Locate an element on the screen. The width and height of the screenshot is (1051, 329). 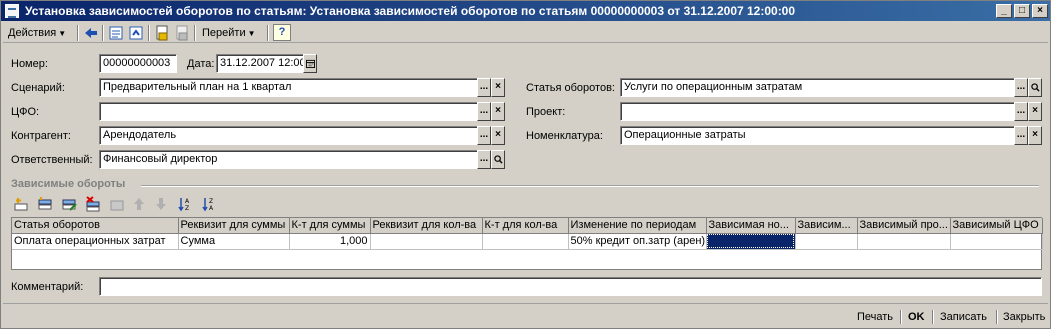
end-edit-icon is located at coordinates (117, 204).